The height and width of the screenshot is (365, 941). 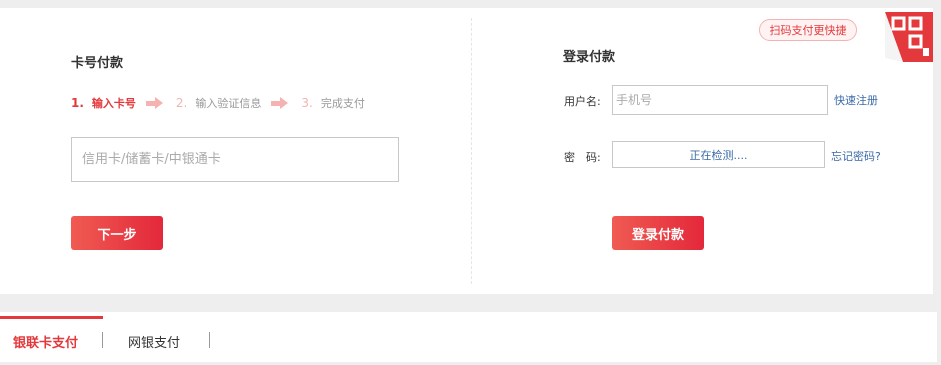 I want to click on username-input, so click(x=720, y=100).